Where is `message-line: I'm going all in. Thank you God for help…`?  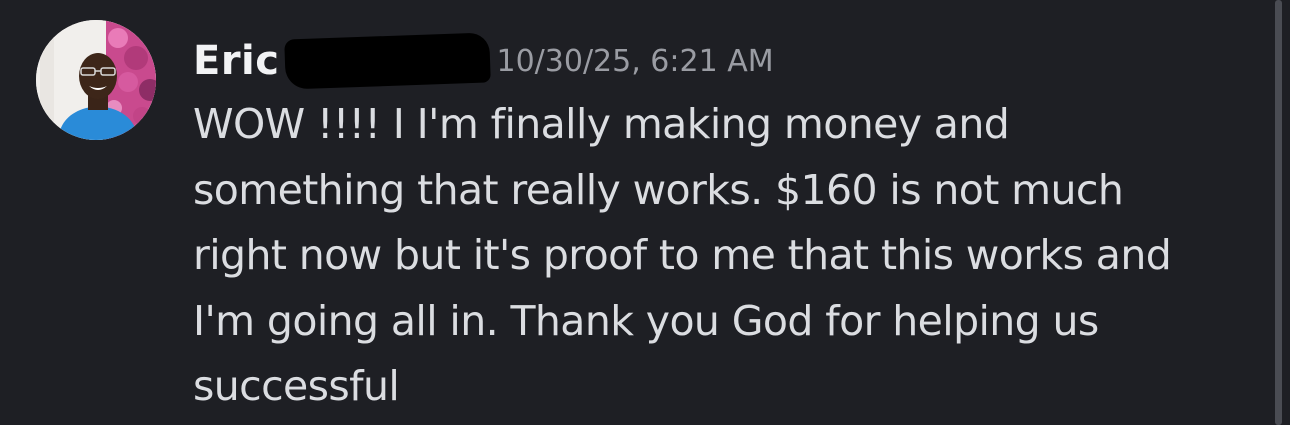
message-line: I'm going all in. Thank you God for help… is located at coordinates (646, 320).